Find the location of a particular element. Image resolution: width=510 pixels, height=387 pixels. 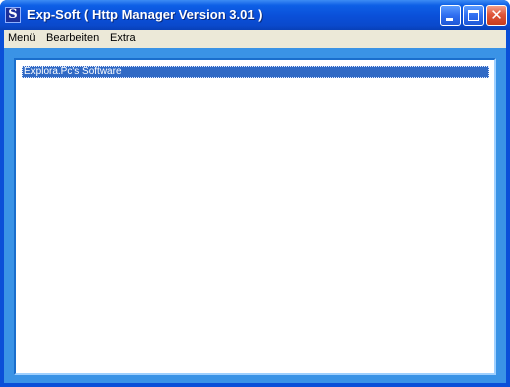

close-icon: ✕ is located at coordinates (496, 15).